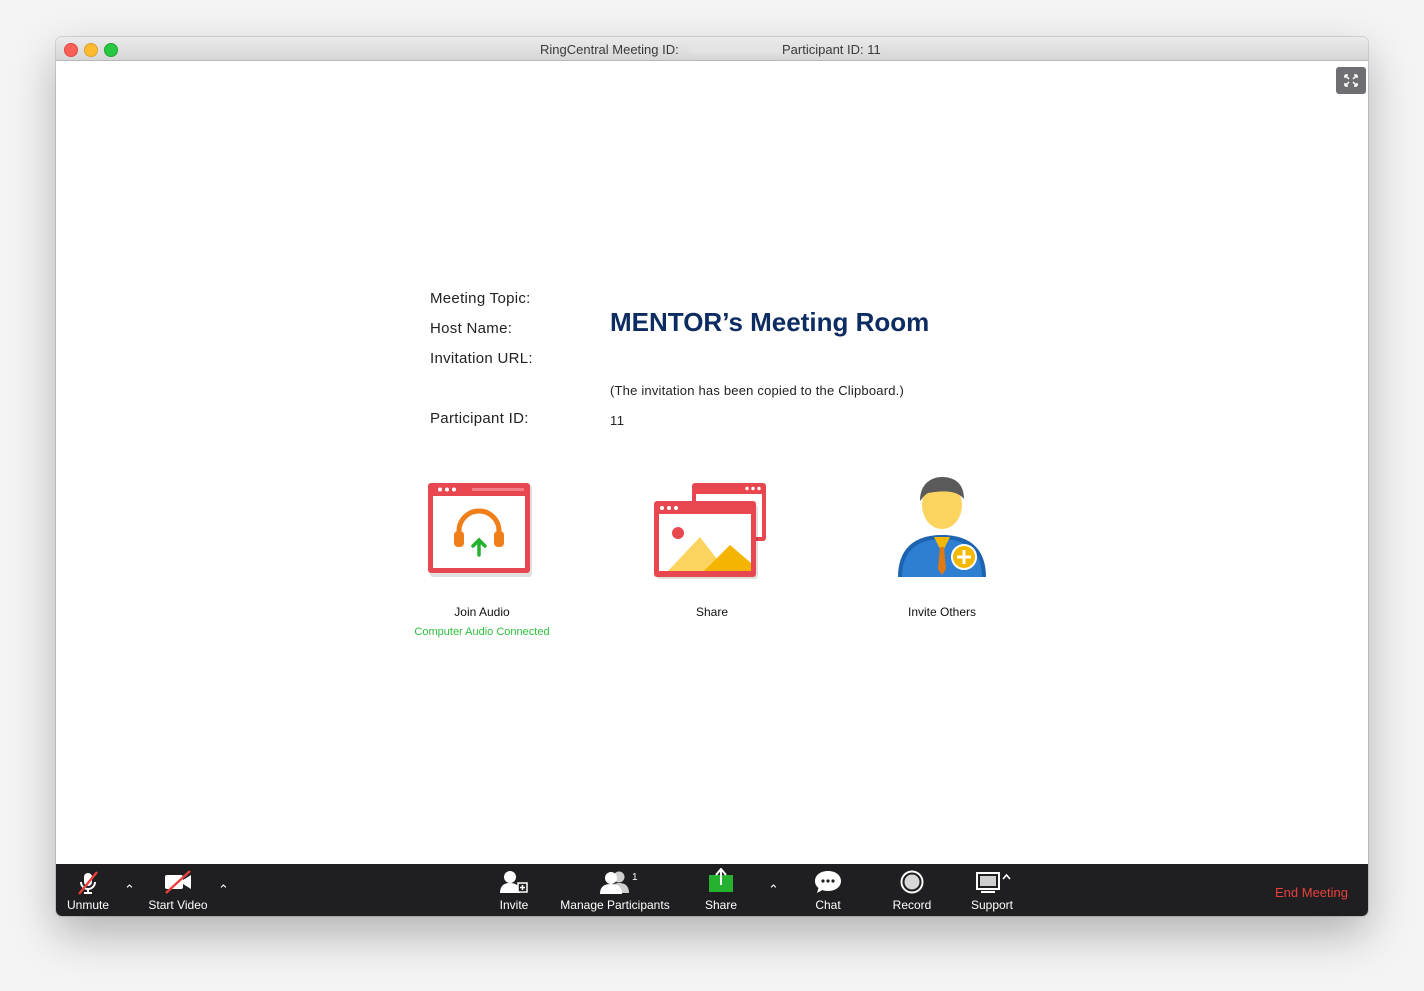 The image size is (1424, 991). Describe the element at coordinates (178, 905) in the screenshot. I see `start-video-label: Start Video` at that location.